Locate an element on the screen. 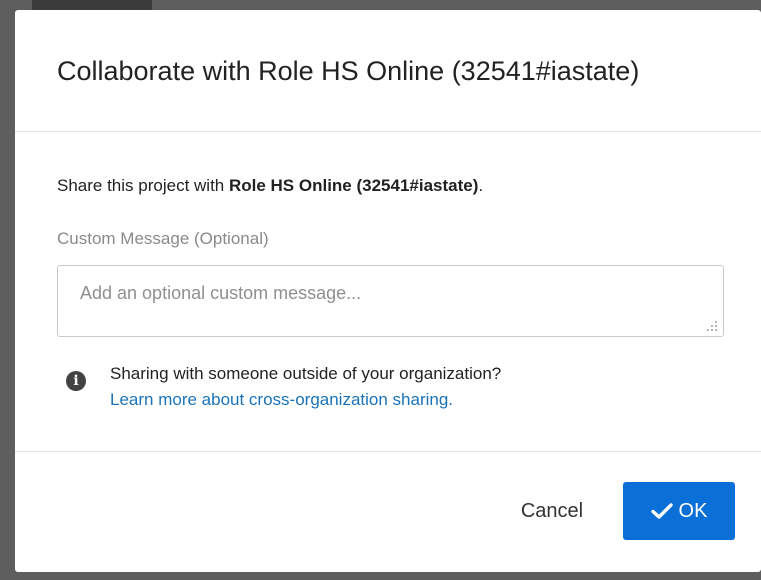  backdrop-toolbar-fragment is located at coordinates (92, 5).